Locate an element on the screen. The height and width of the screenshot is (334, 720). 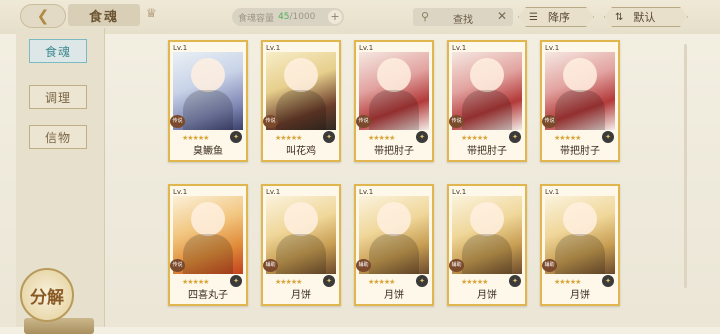
capacity-indicator: 食魂容量 45 /1000 + is located at coordinates (288, 17).